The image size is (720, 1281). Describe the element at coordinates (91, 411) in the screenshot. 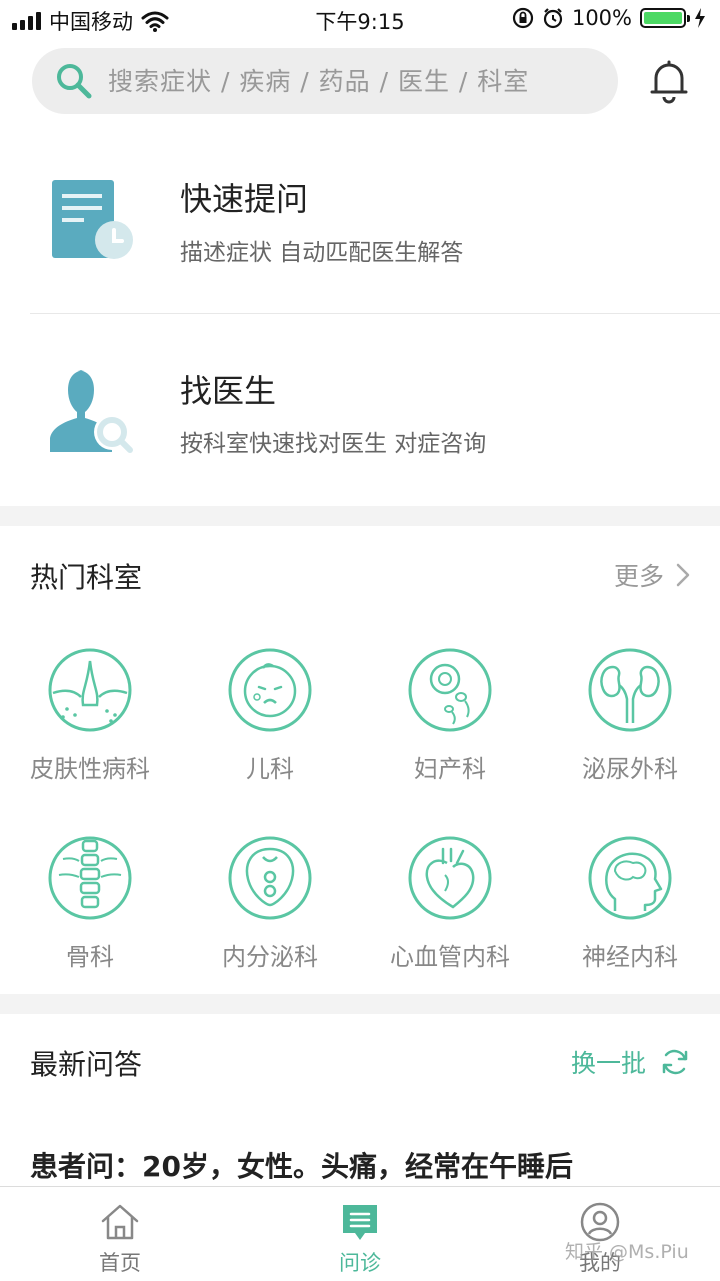

I see `doctor-search-icon` at that location.